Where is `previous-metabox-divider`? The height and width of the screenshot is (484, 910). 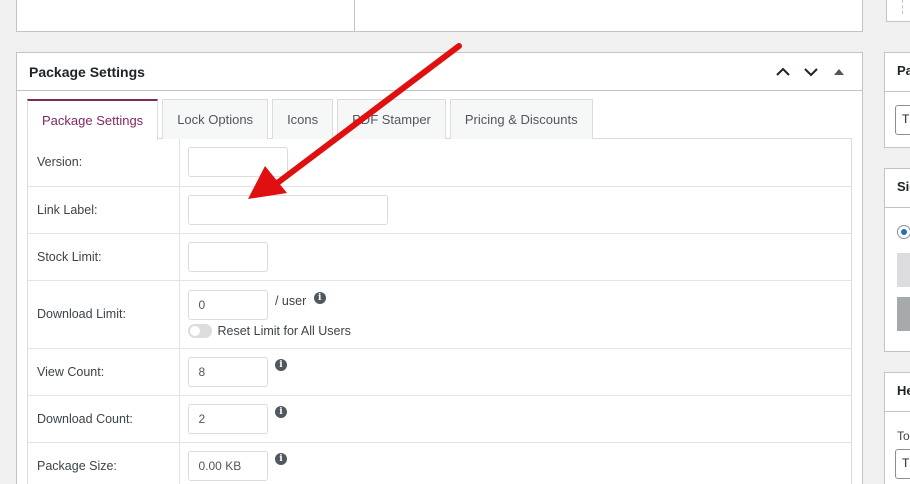
previous-metabox-divider is located at coordinates (354, 15).